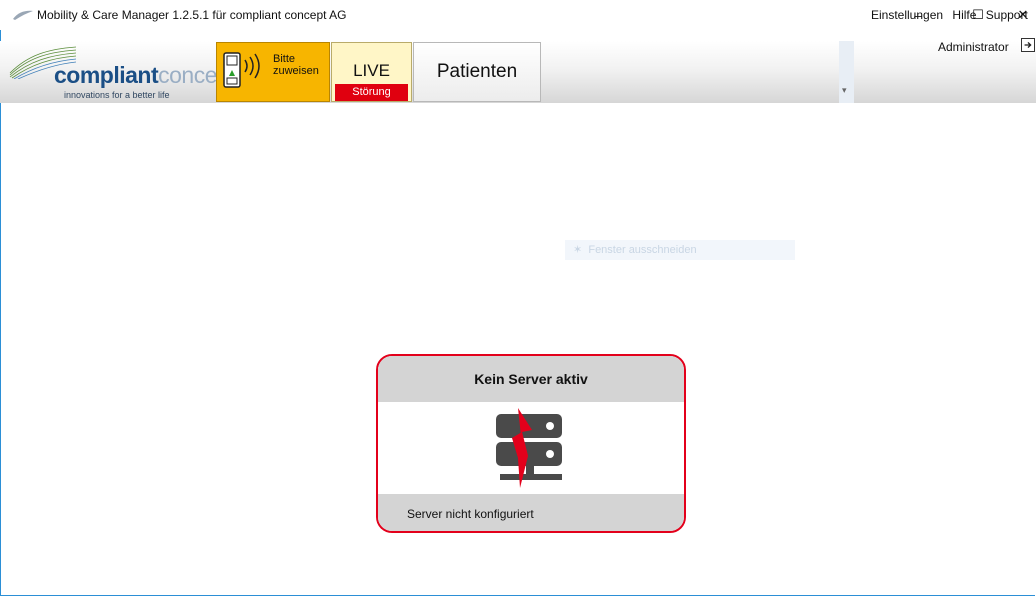 The width and height of the screenshot is (1036, 597). Describe the element at coordinates (642, 250) in the screenshot. I see `snip-label: Fenster ausschneiden` at that location.